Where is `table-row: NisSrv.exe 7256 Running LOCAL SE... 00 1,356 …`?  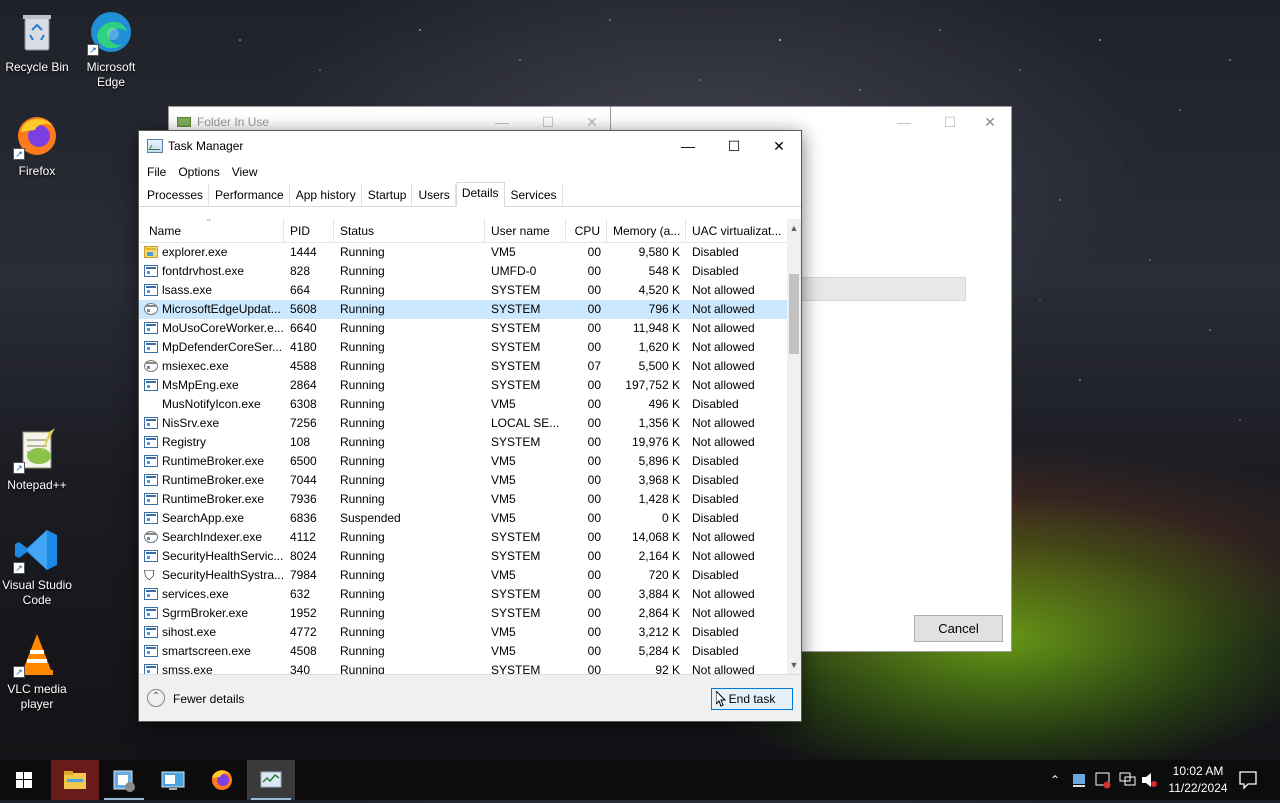
table-row: NisSrv.exe 7256 Running LOCAL SE... 00 1,356 … is located at coordinates (463, 423).